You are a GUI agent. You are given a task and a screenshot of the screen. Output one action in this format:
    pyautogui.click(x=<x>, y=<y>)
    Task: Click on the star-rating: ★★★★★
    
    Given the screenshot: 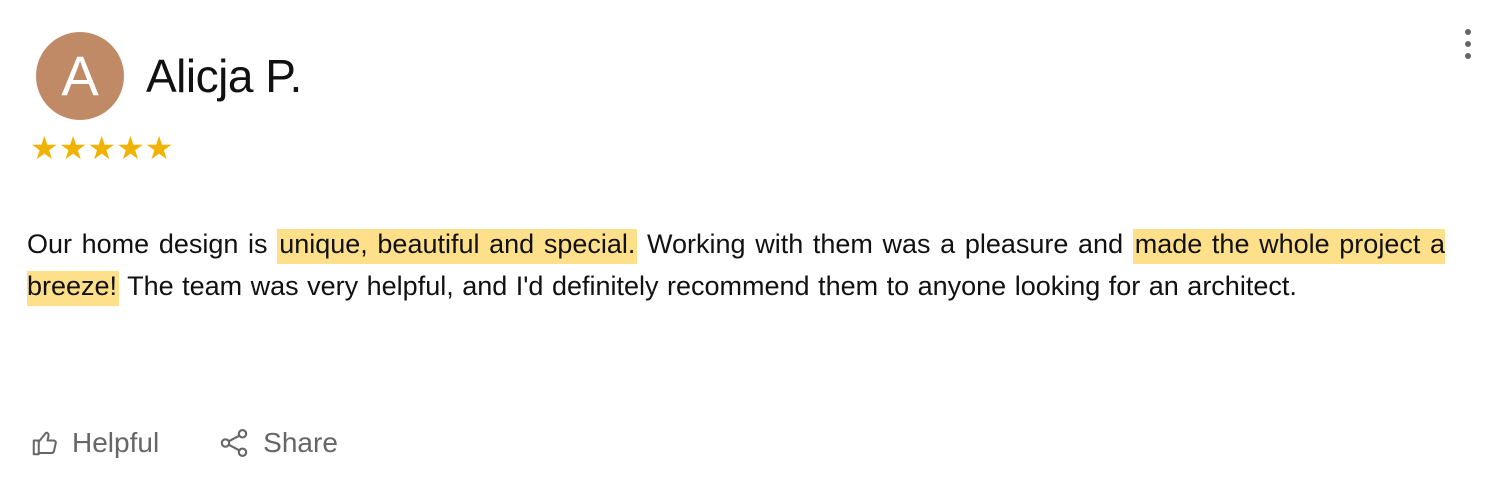 What is the action you would take?
    pyautogui.click(x=101, y=148)
    